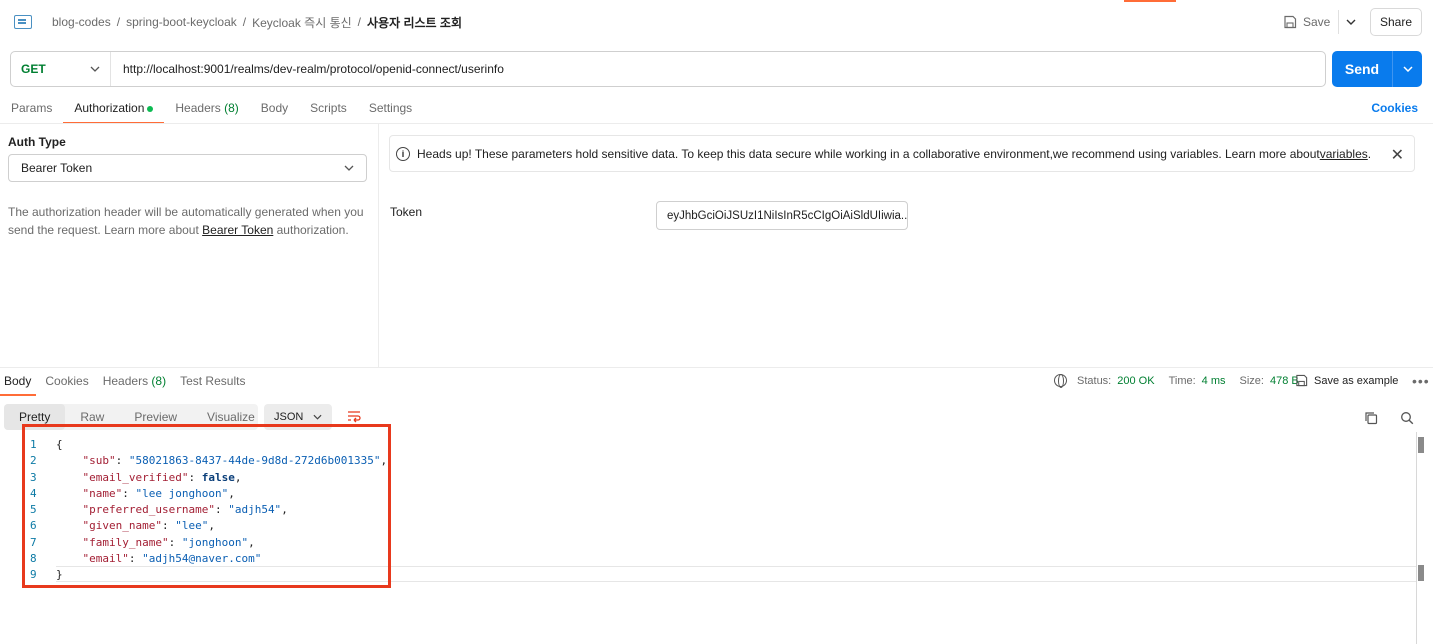  I want to click on tab-headers: Headers (8), so click(206, 111).